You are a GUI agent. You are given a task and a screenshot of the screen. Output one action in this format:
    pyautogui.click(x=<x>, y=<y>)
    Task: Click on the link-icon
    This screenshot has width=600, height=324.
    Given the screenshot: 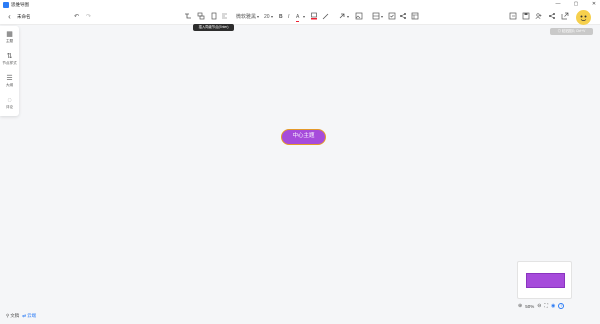 What is the action you would take?
    pyautogui.click(x=342, y=17)
    